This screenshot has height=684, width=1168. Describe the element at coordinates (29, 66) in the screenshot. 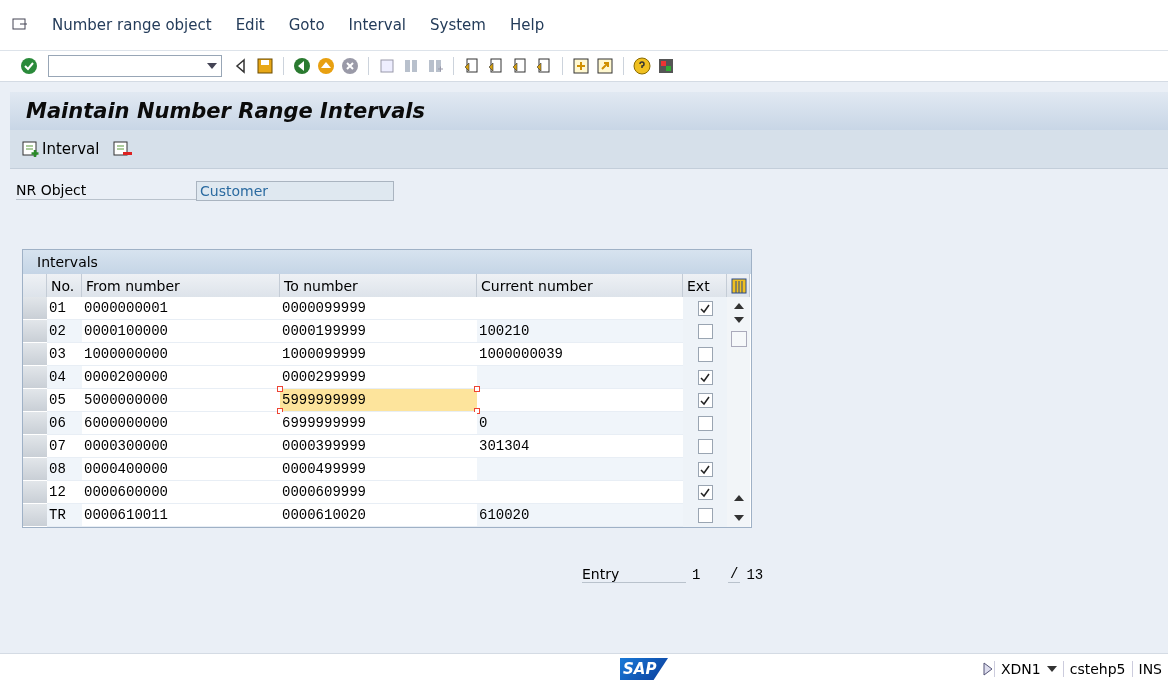

I see `checkmark-icon` at that location.